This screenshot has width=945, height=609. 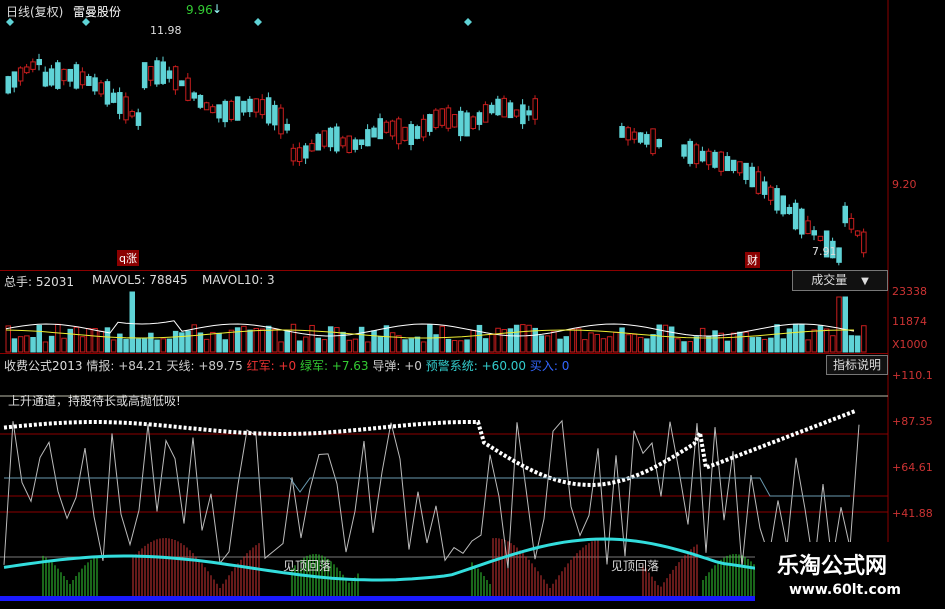 What do you see at coordinates (912, 513) in the screenshot?
I see `indicator-axis-4: +41.88` at bounding box center [912, 513].